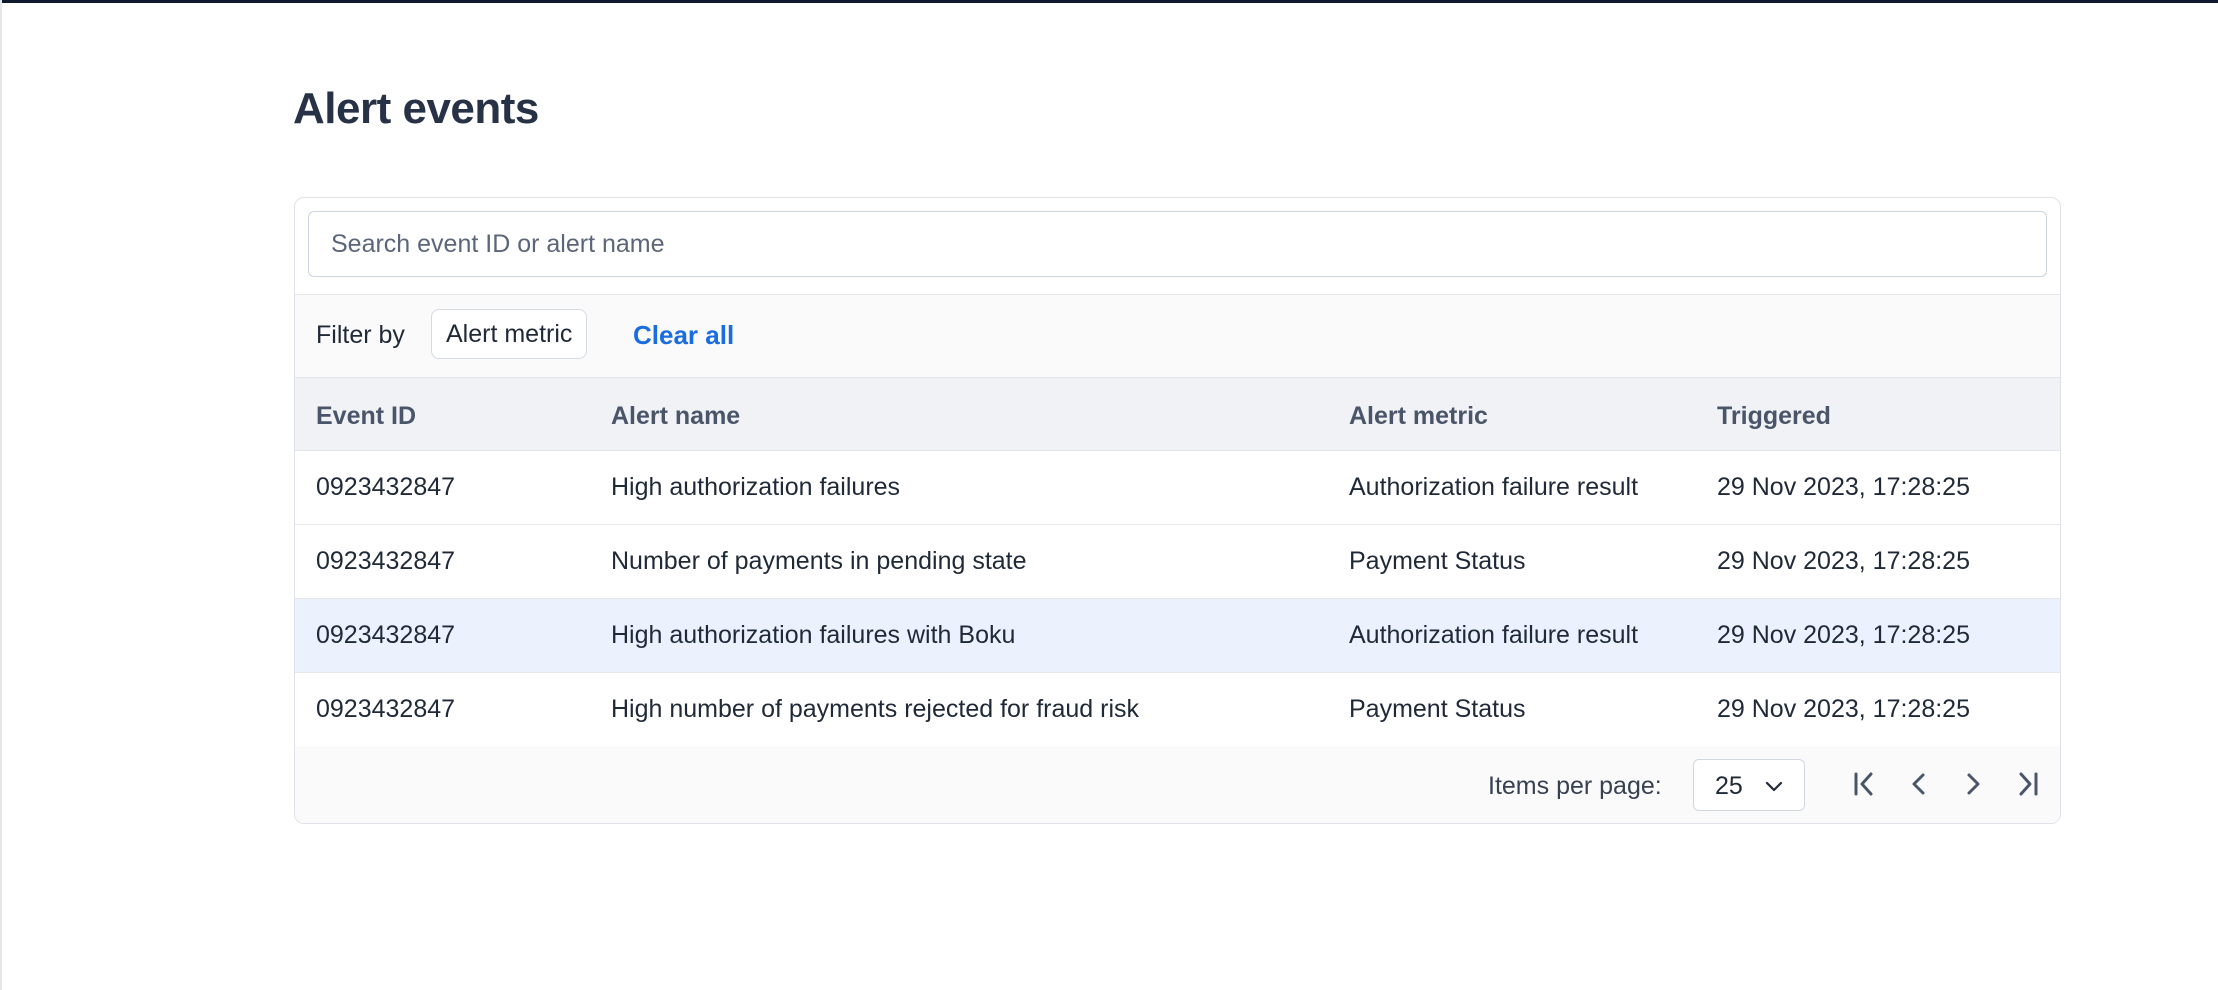  What do you see at coordinates (1109, 1) in the screenshot?
I see `top-strip` at bounding box center [1109, 1].